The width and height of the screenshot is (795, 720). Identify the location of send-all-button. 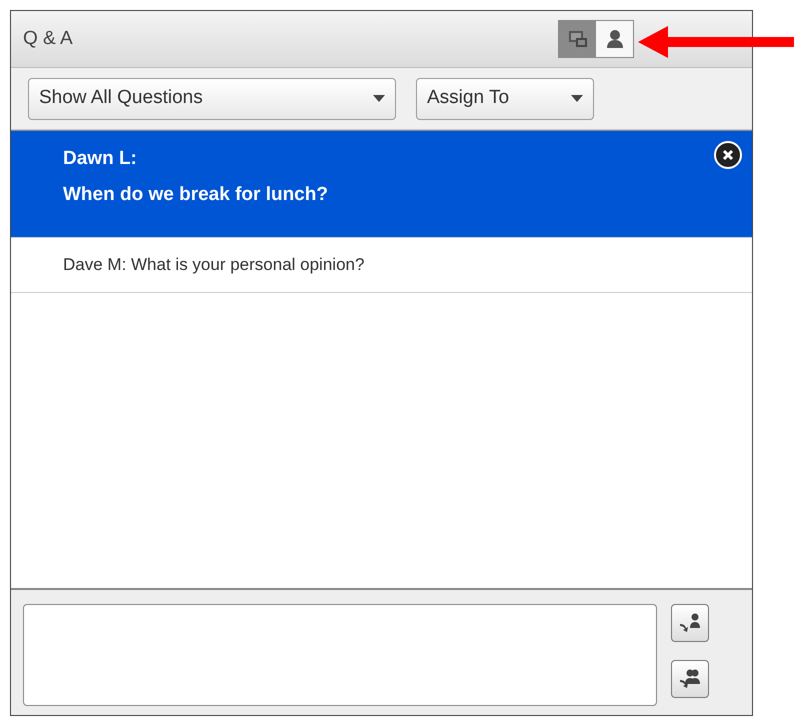
(690, 679).